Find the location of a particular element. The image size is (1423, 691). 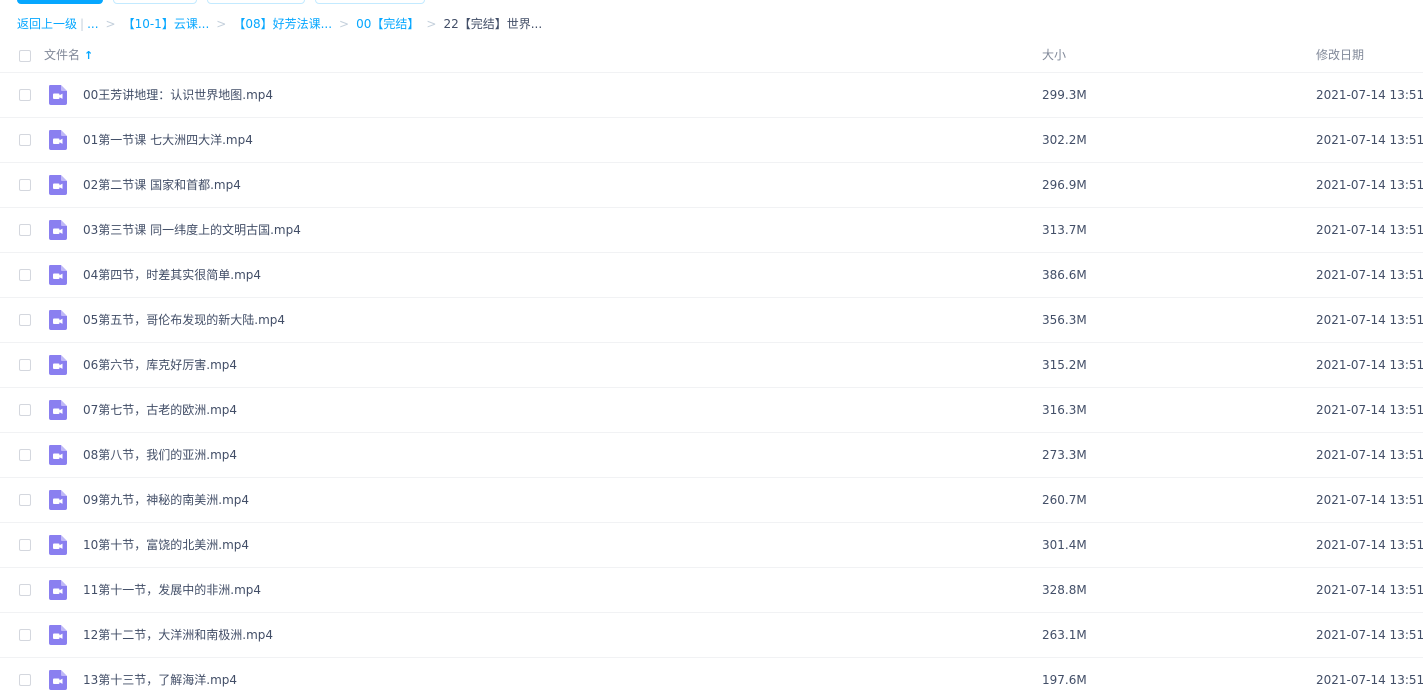

file-size: 197.6M is located at coordinates (1064, 680).